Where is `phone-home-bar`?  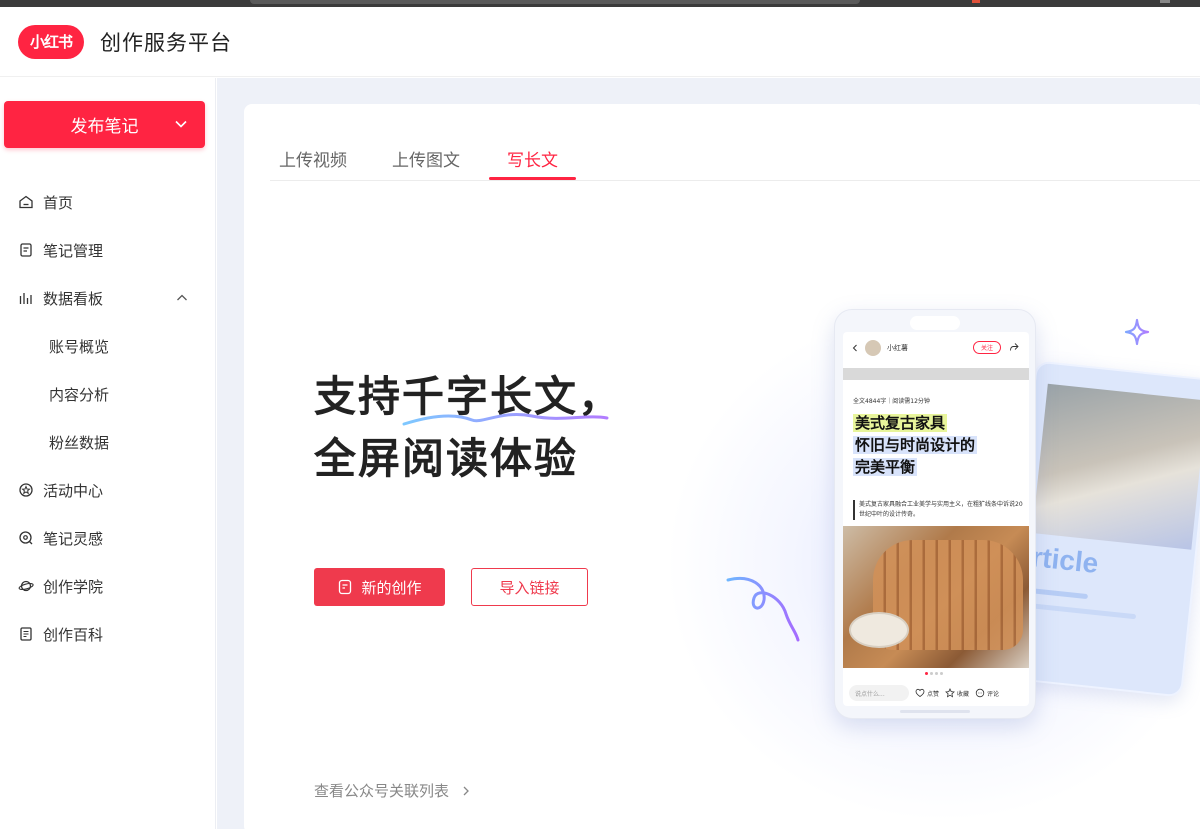 phone-home-bar is located at coordinates (935, 711).